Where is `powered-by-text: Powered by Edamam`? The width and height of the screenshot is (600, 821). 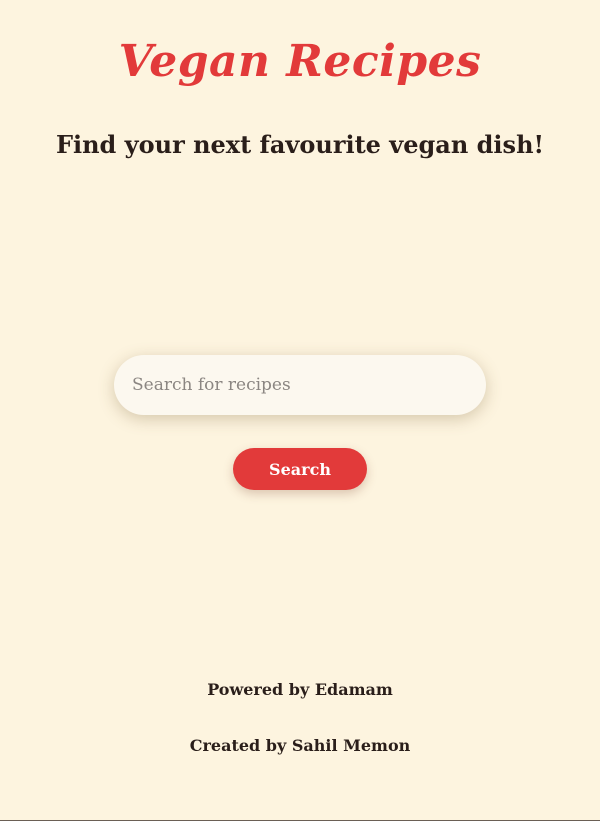 powered-by-text: Powered by Edamam is located at coordinates (300, 689).